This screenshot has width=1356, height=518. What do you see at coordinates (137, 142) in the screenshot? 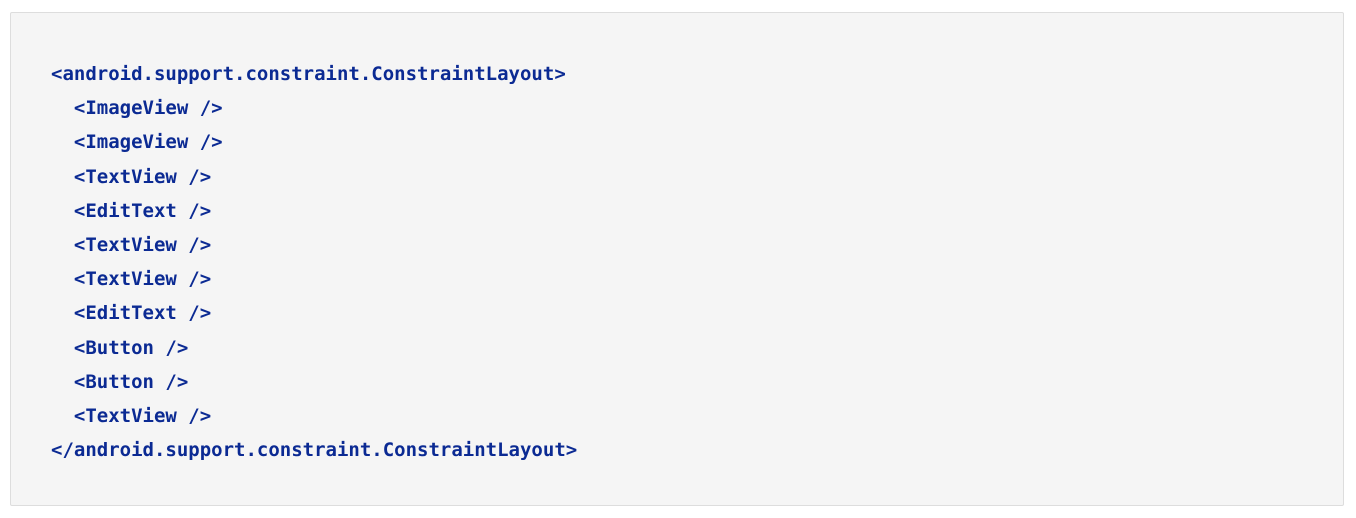
I see `code-line-imageview-2: <ImageView />` at bounding box center [137, 142].